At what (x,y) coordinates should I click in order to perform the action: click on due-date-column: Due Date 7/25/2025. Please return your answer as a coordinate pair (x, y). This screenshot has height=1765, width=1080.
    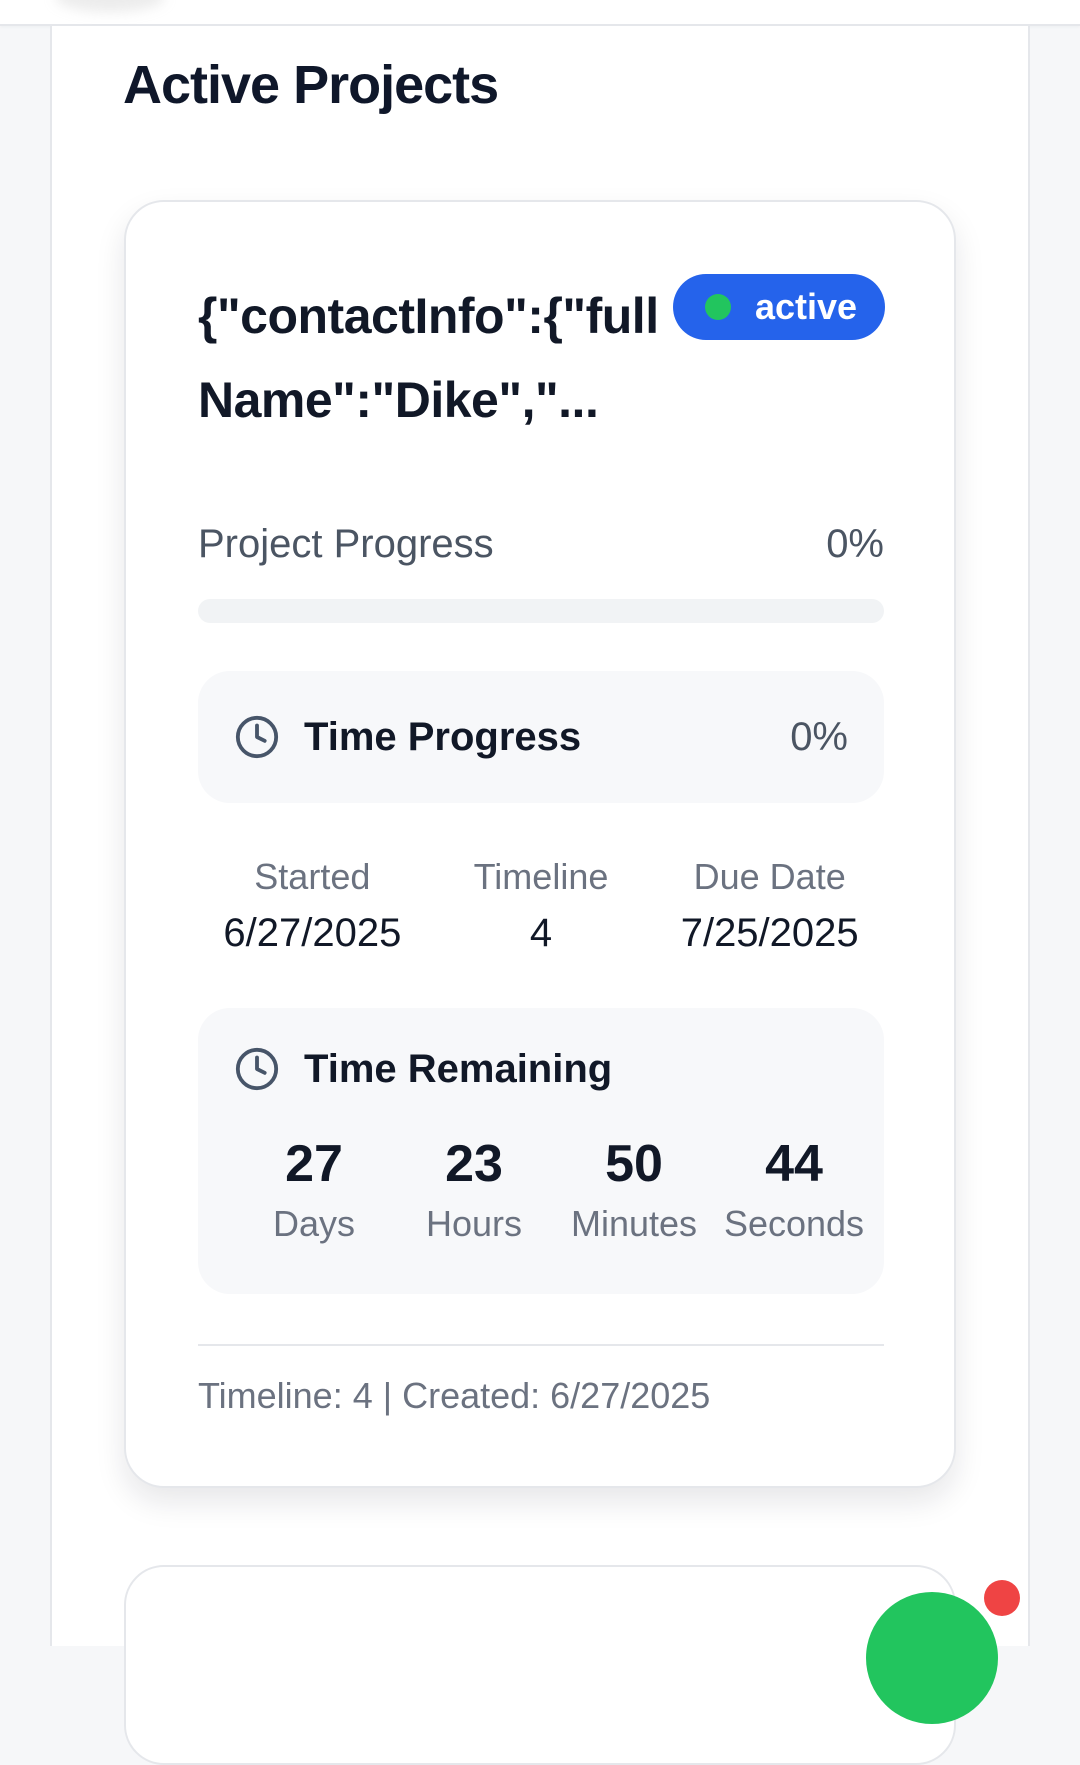
    Looking at the image, I should click on (769, 907).